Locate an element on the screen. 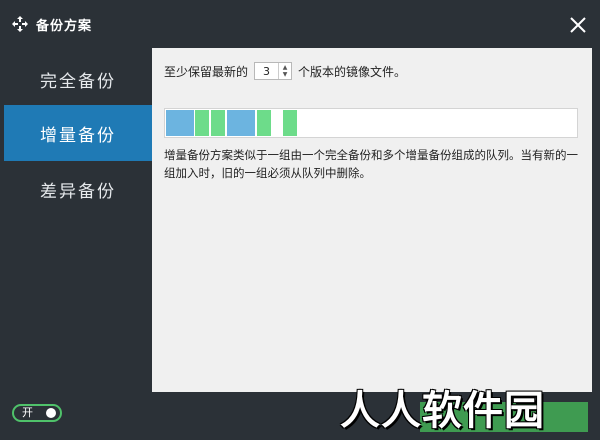 The height and width of the screenshot is (440, 600). sidebar-item-differential-backup: 差异备份 is located at coordinates (78, 189).